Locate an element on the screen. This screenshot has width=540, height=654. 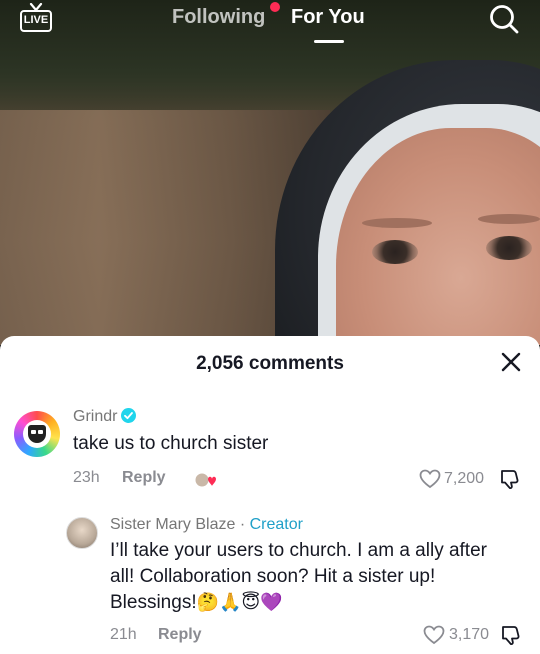
emoji-sequence: 🤔🙏😇💜 is located at coordinates (239, 602).